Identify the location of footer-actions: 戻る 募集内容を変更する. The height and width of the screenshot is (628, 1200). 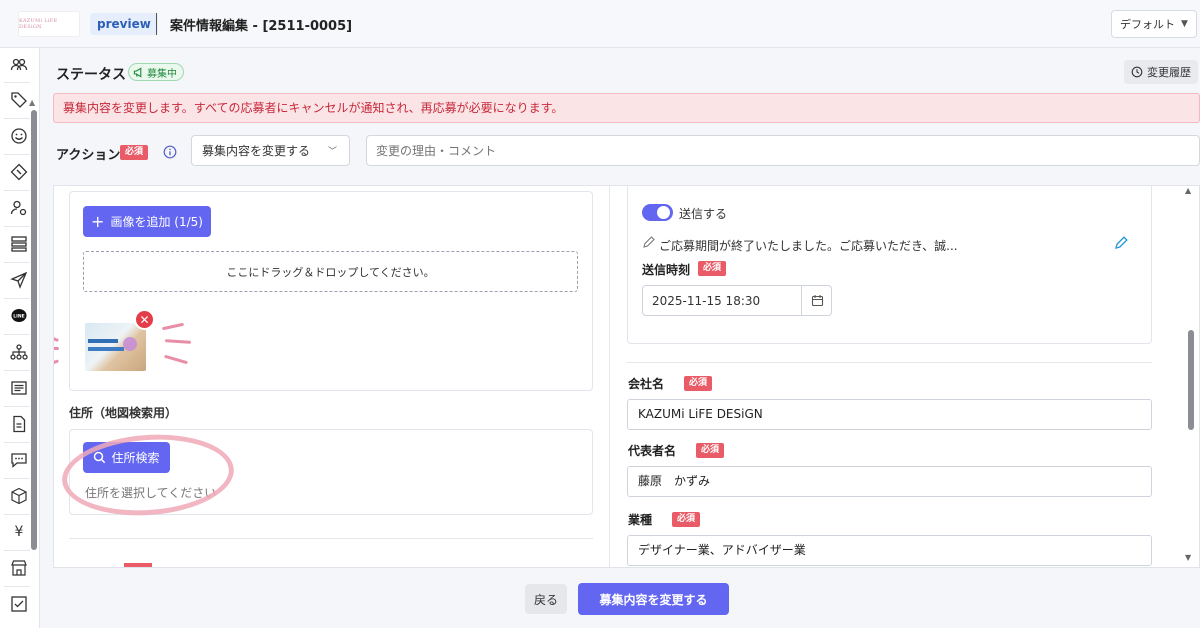
(620, 603).